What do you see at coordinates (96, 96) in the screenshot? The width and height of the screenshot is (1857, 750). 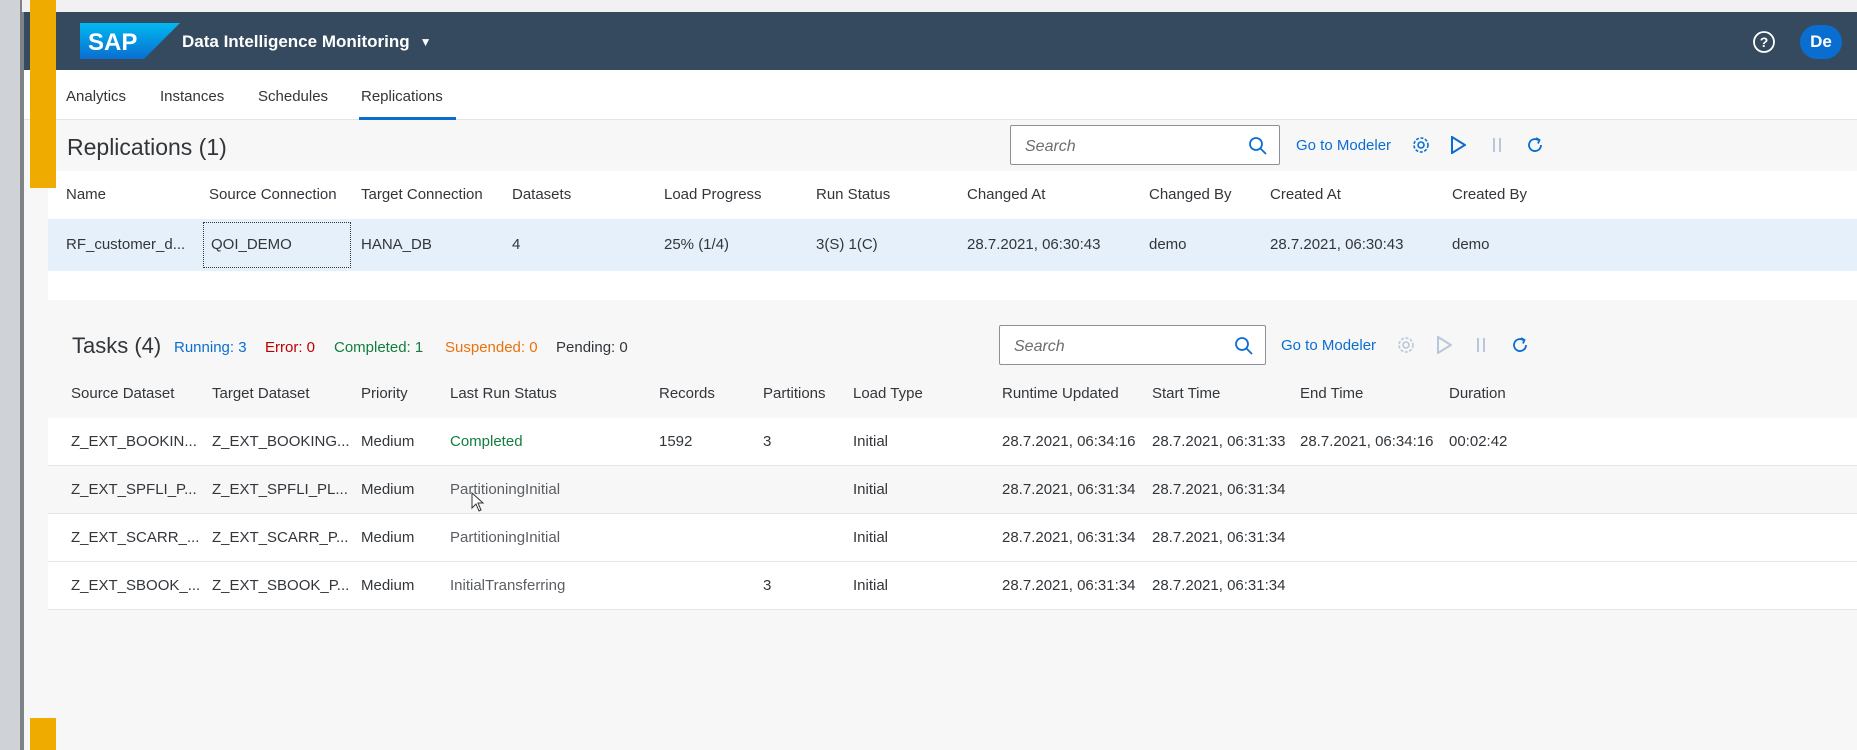 I see `tab-analytics: Analytics` at bounding box center [96, 96].